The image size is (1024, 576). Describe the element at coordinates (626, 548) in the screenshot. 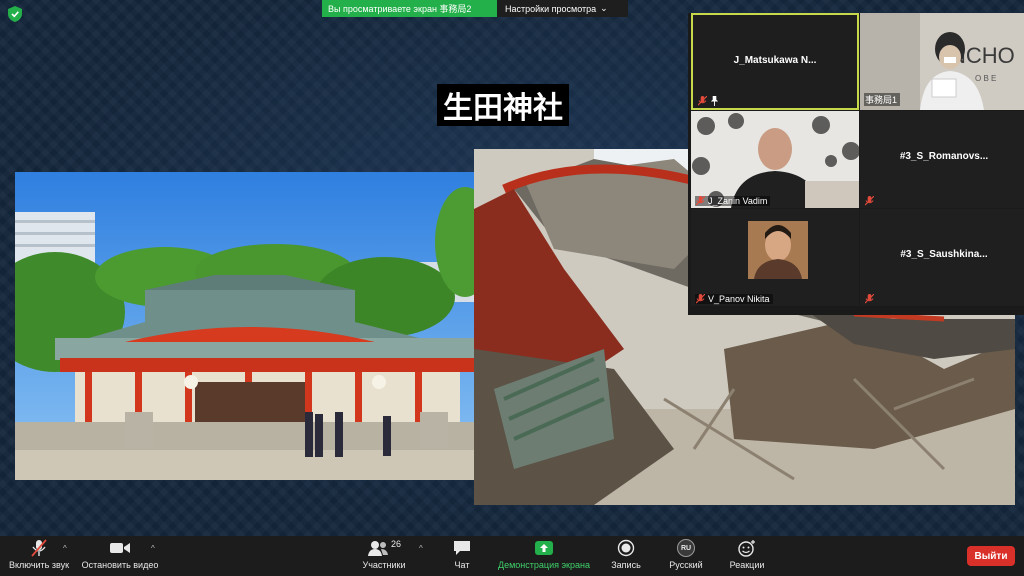

I see `record-icon` at that location.